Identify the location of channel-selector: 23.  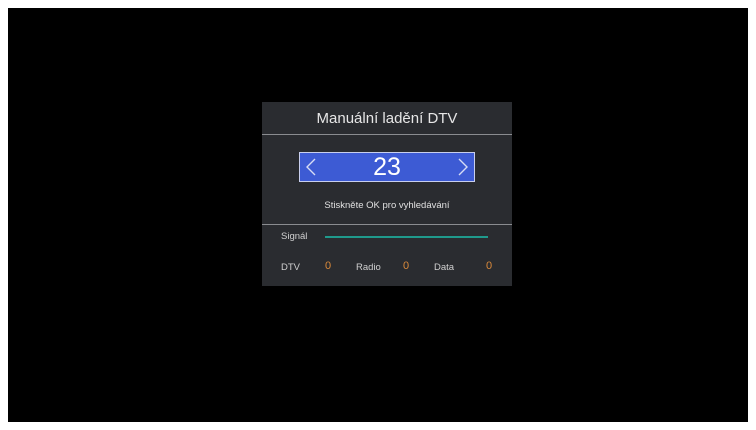
(387, 167).